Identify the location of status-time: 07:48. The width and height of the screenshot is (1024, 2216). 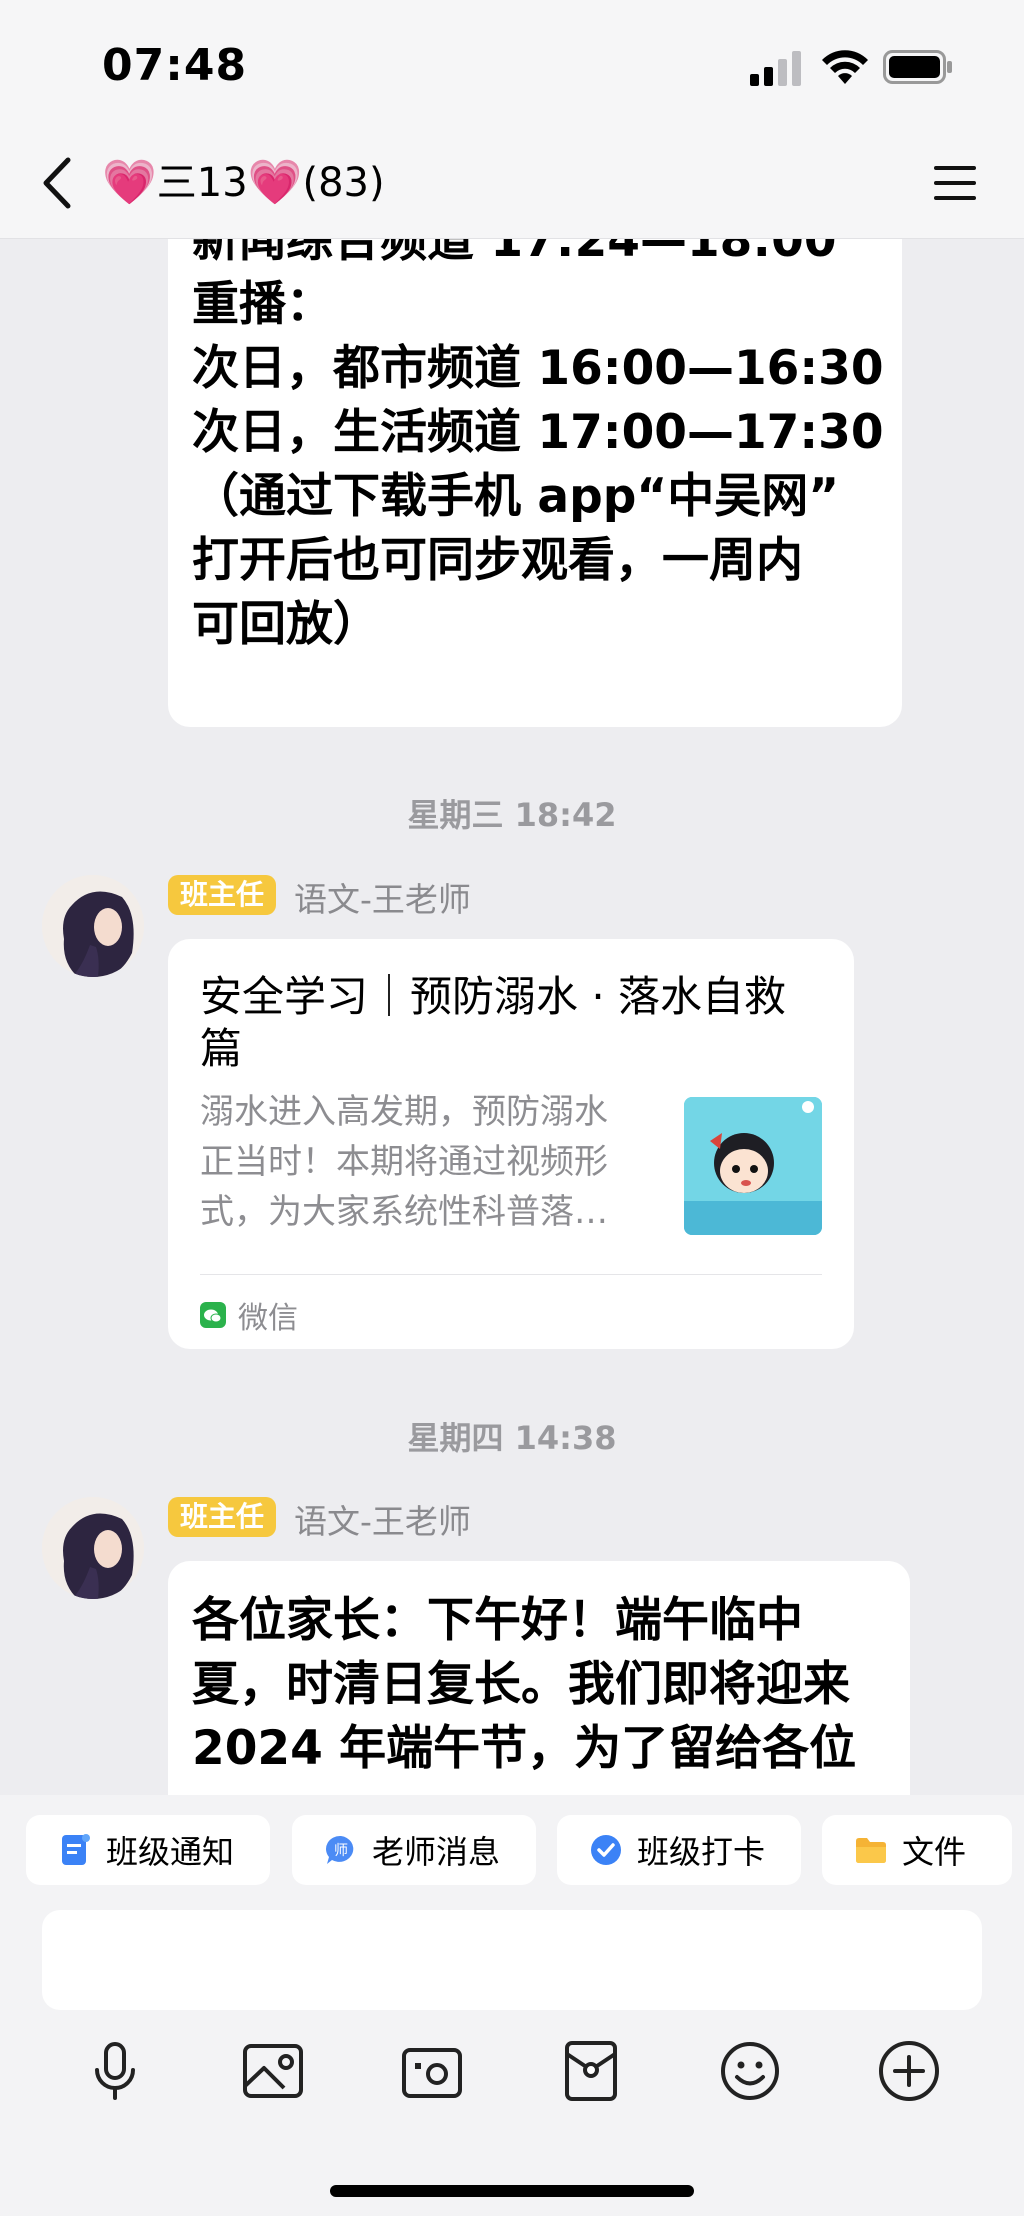
(175, 65).